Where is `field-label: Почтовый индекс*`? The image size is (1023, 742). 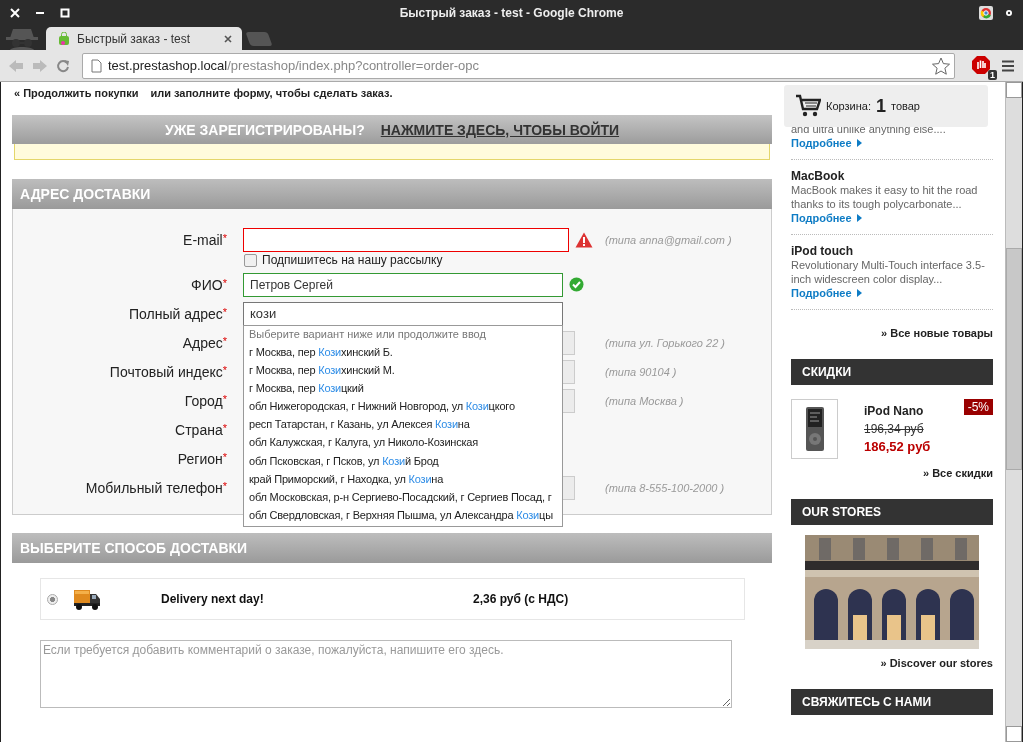
field-label: Почтовый индекс* is located at coordinates (167, 371).